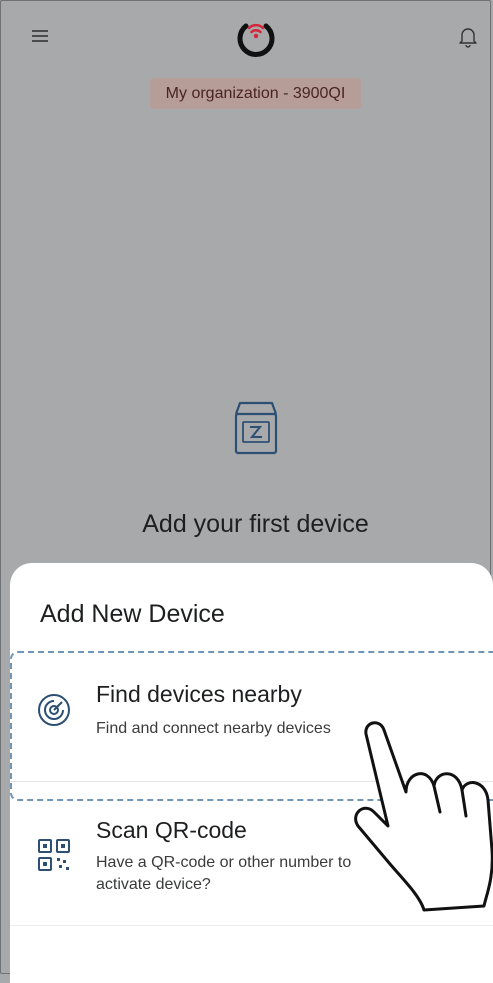 The width and height of the screenshot is (493, 983). Describe the element at coordinates (468, 37) in the screenshot. I see `bell-icon` at that location.